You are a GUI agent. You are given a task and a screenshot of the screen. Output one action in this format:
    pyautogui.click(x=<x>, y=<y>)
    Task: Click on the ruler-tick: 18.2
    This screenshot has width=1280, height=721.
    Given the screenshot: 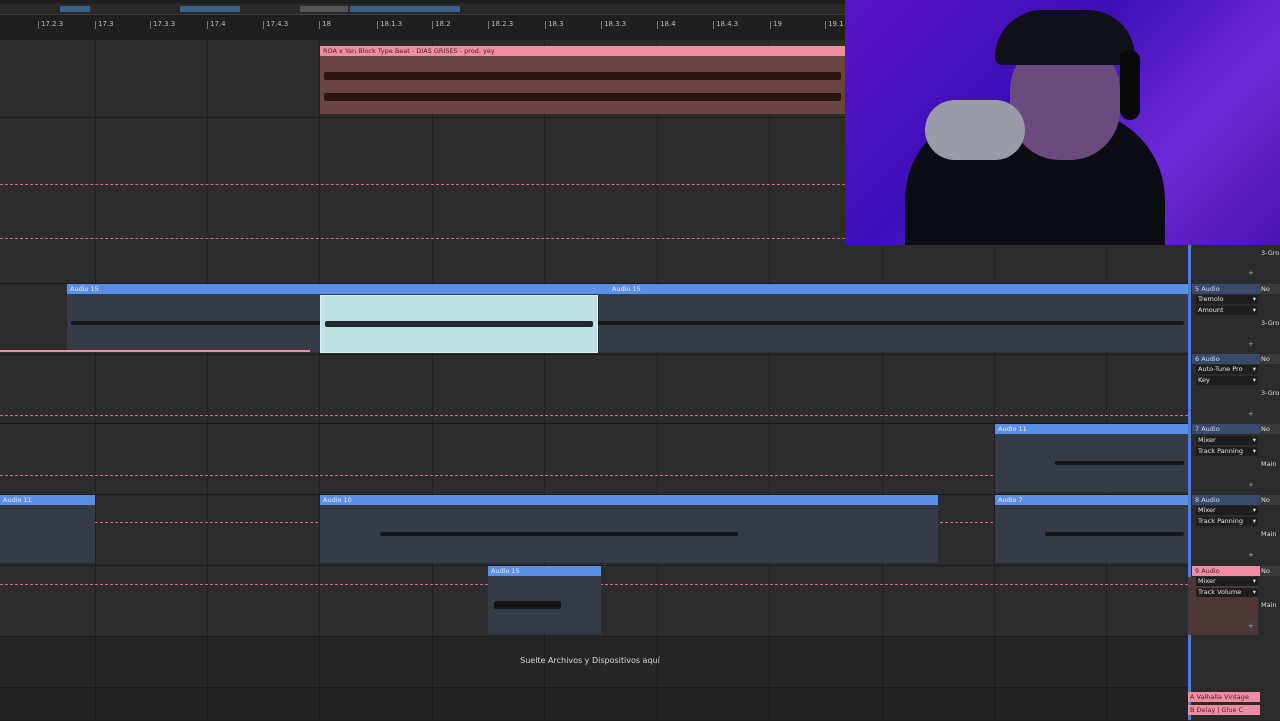 What is the action you would take?
    pyautogui.click(x=441, y=24)
    